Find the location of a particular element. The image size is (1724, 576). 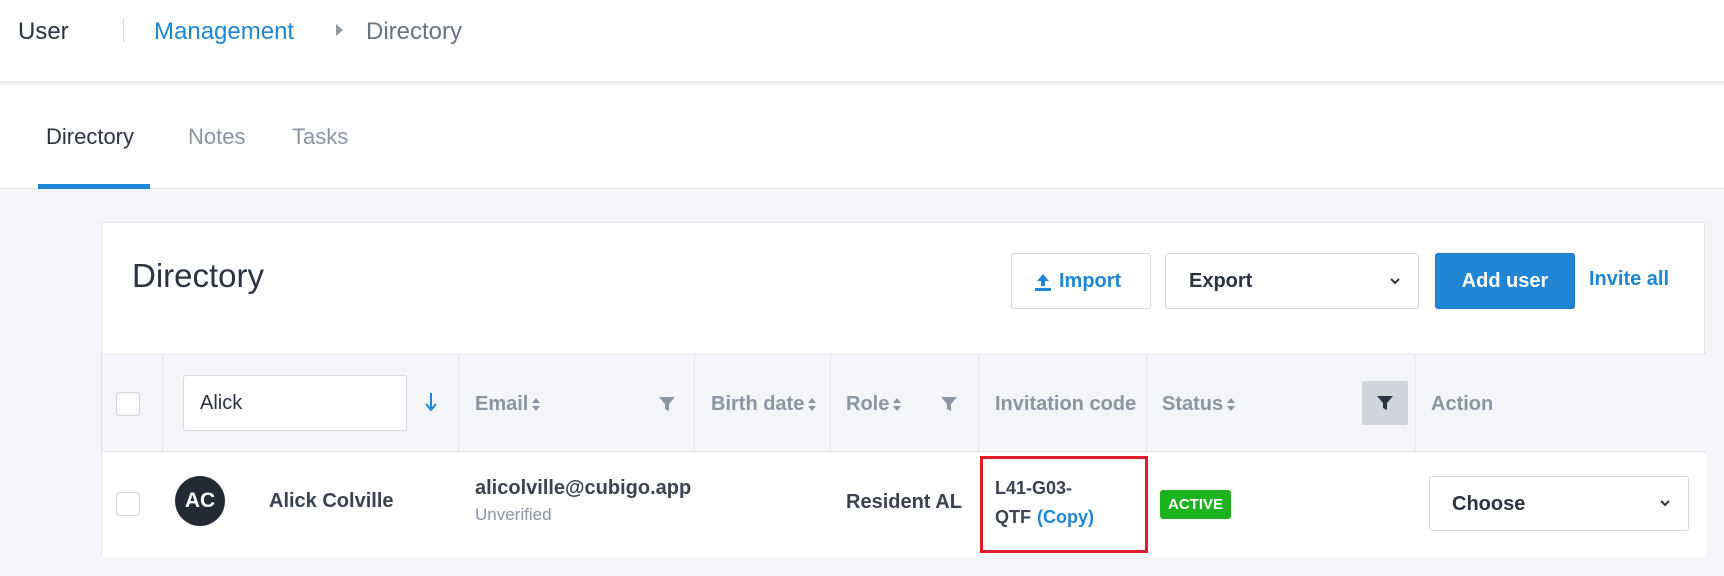

action-dropdown: Choose is located at coordinates (1559, 503).